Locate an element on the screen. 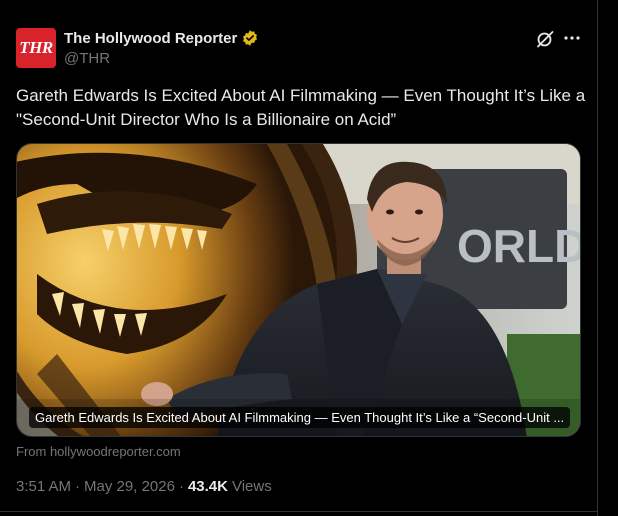  avatar: THR is located at coordinates (36, 48).